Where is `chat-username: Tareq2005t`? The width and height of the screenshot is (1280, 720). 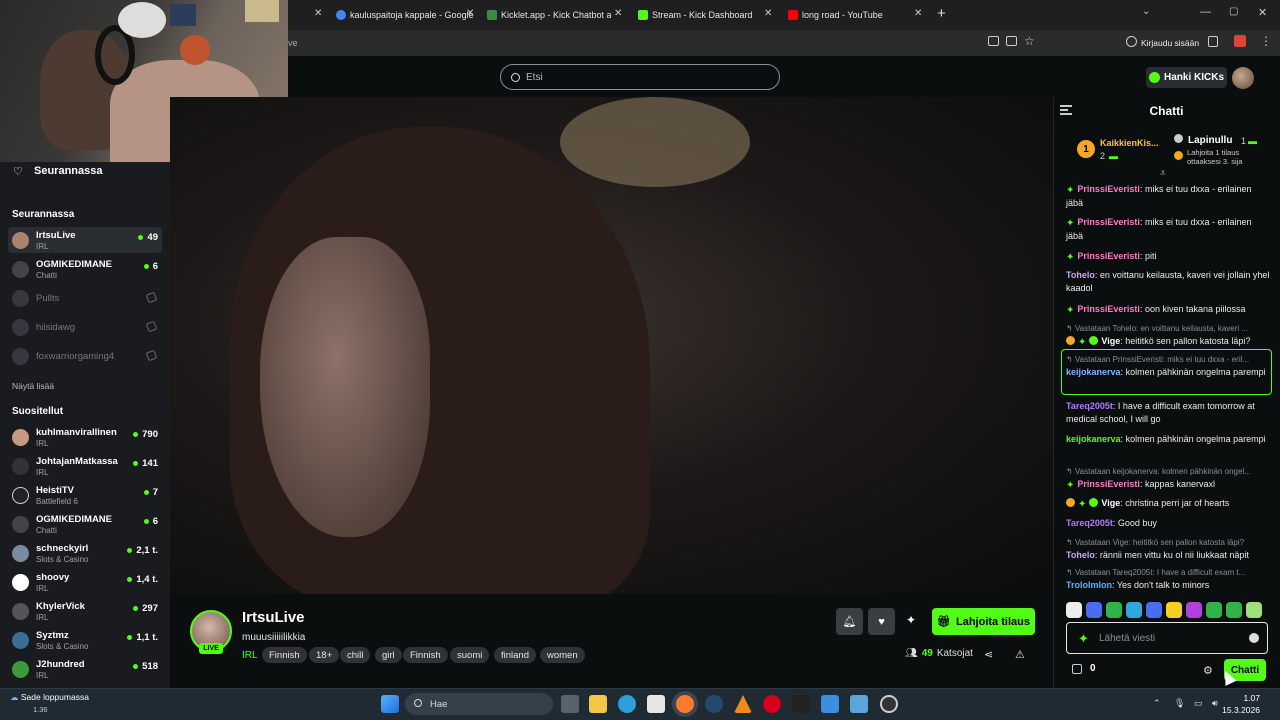
chat-username: Tareq2005t is located at coordinates (1089, 406).